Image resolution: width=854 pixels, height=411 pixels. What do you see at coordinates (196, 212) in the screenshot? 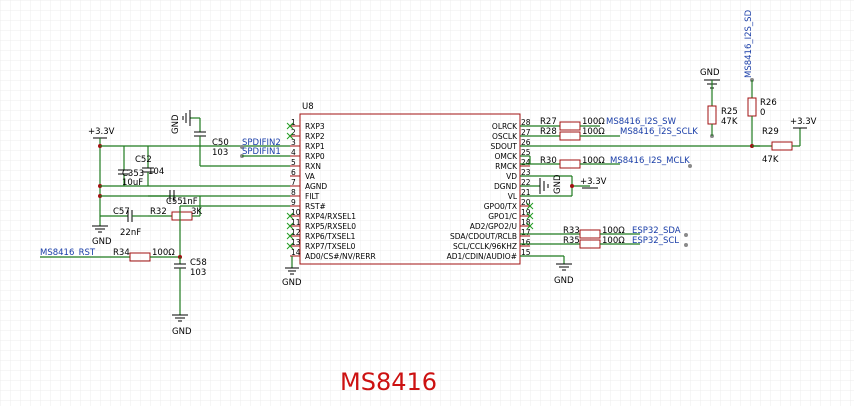
I see `r32-value: 3K` at bounding box center [196, 212].